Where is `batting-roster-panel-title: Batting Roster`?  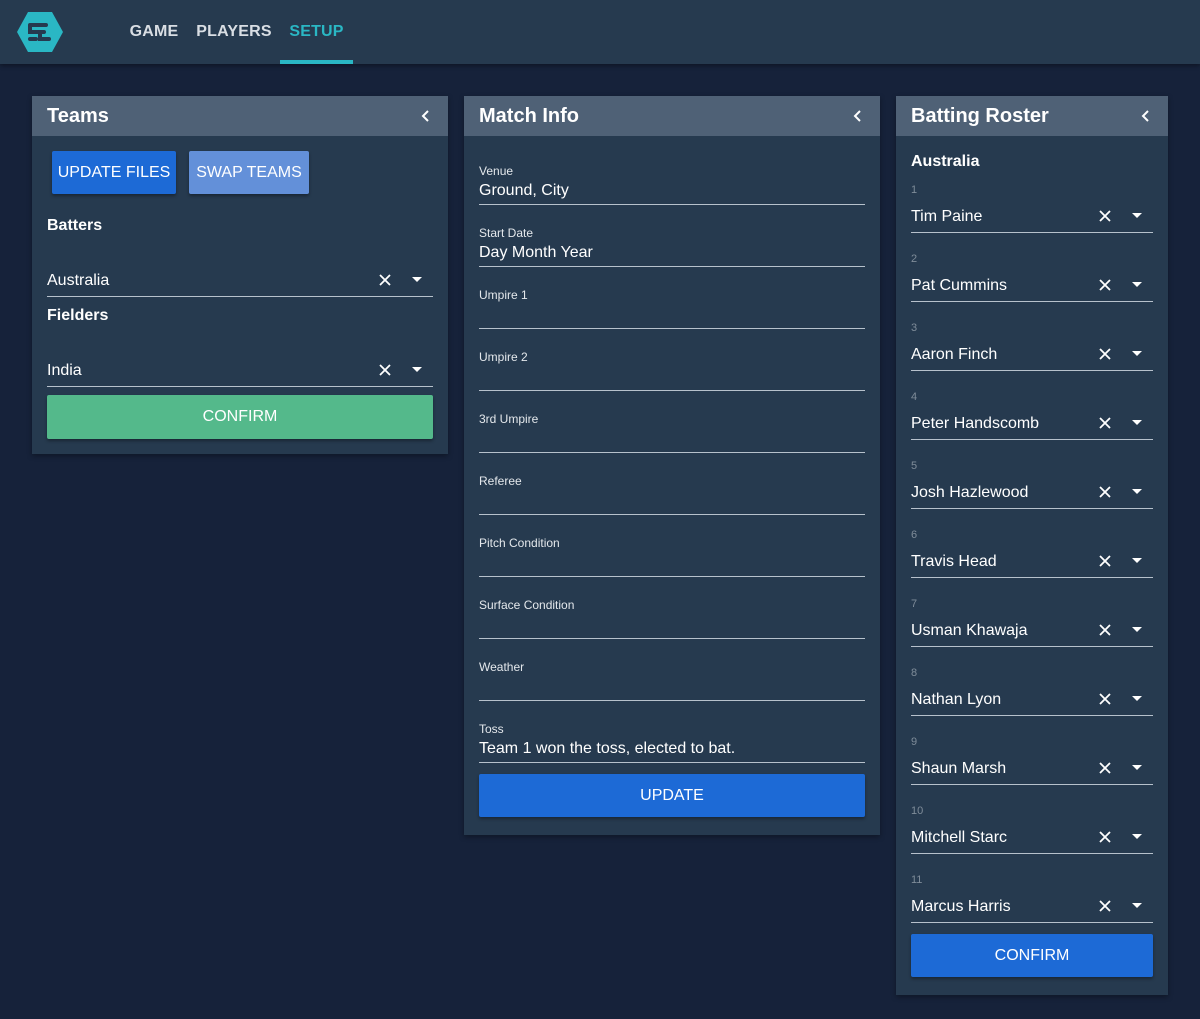 batting-roster-panel-title: Batting Roster is located at coordinates (980, 116).